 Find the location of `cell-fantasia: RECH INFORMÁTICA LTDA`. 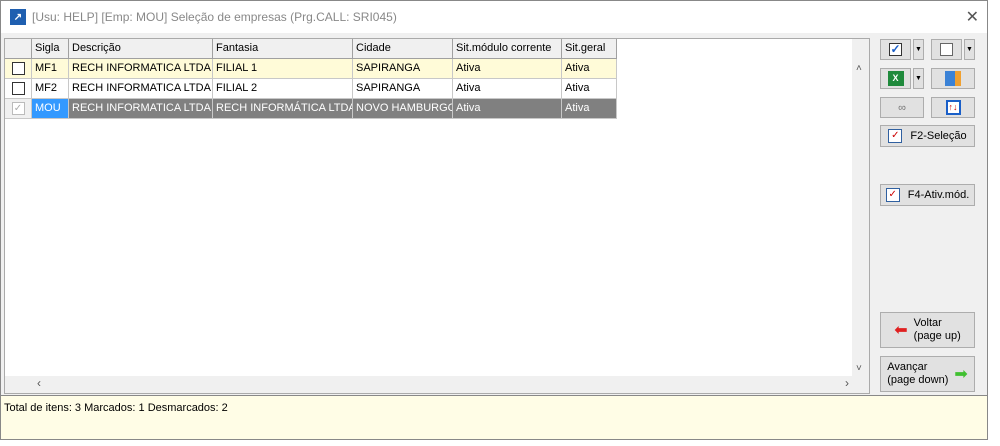

cell-fantasia: RECH INFORMÁTICA LTDA is located at coordinates (283, 109).